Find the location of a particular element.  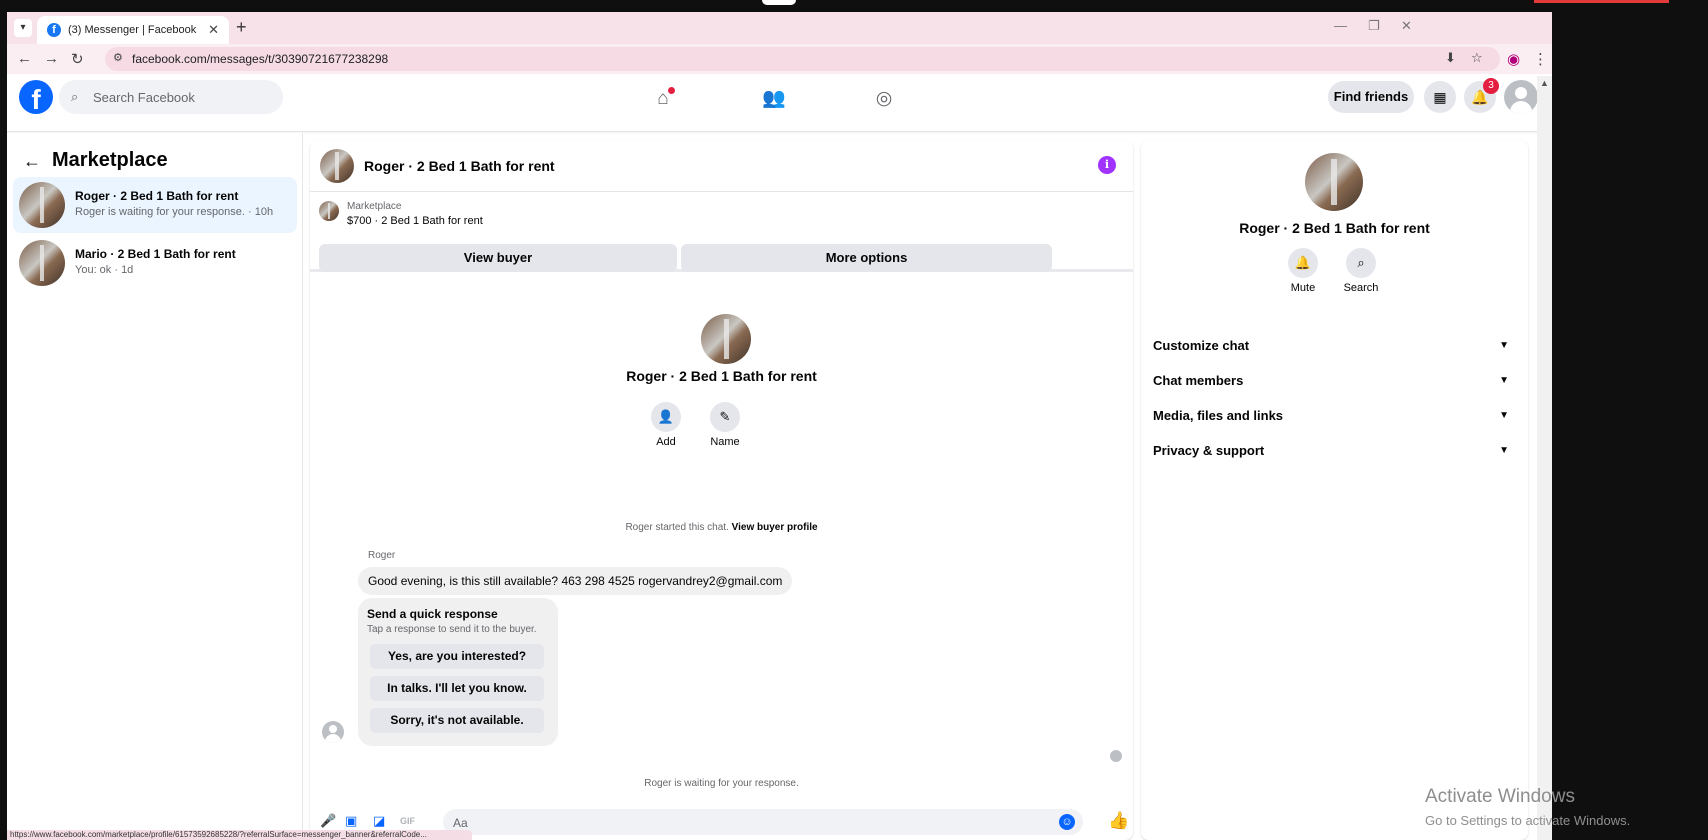

add-person-icon: 👤 is located at coordinates (666, 417).